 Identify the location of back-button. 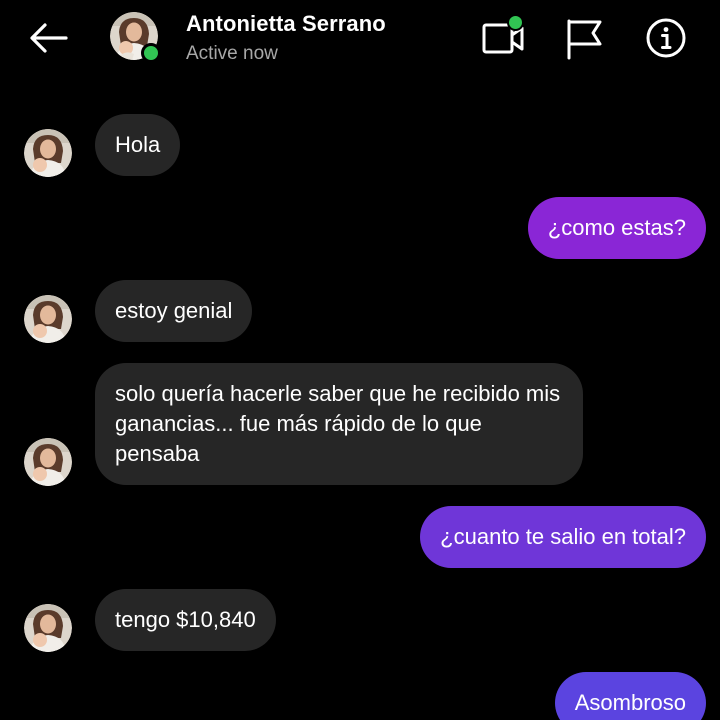
(48, 38).